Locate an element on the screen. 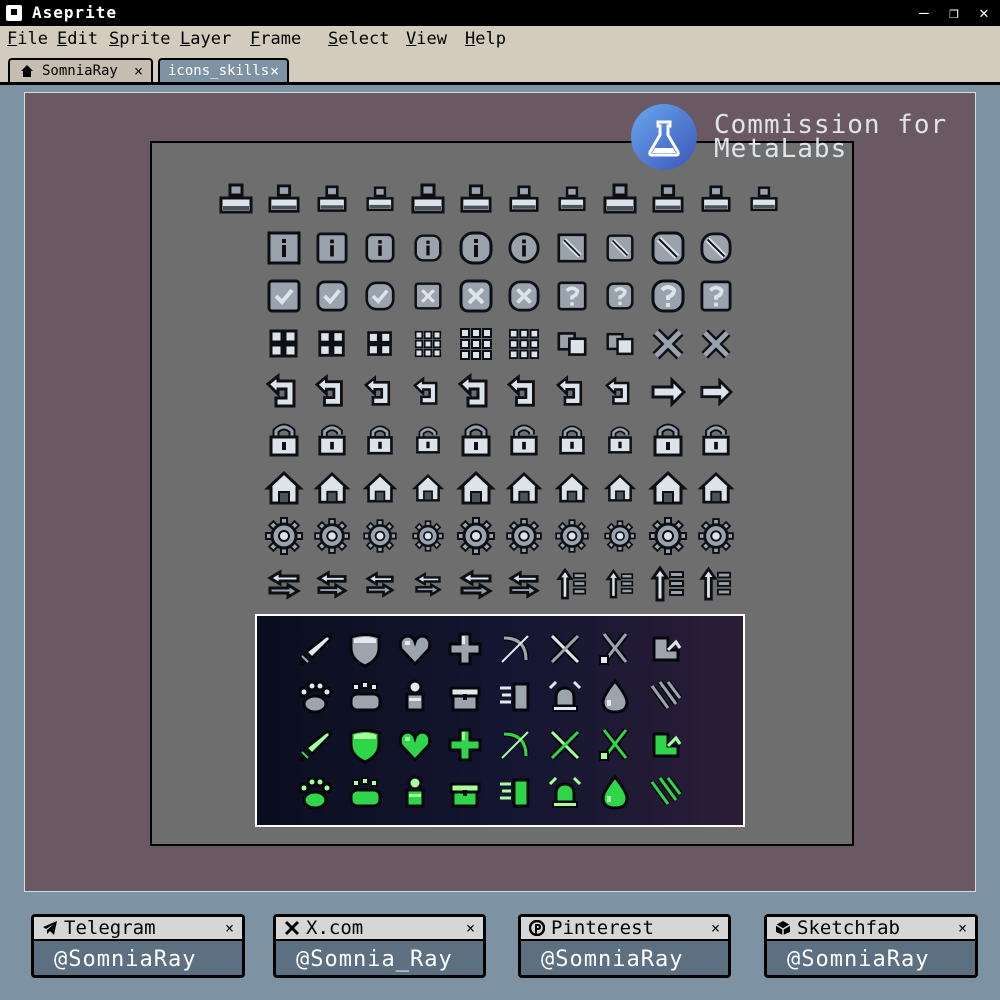 Image resolution: width=1000 pixels, height=1000 pixels. gray-chest-icon is located at coordinates (465, 697).